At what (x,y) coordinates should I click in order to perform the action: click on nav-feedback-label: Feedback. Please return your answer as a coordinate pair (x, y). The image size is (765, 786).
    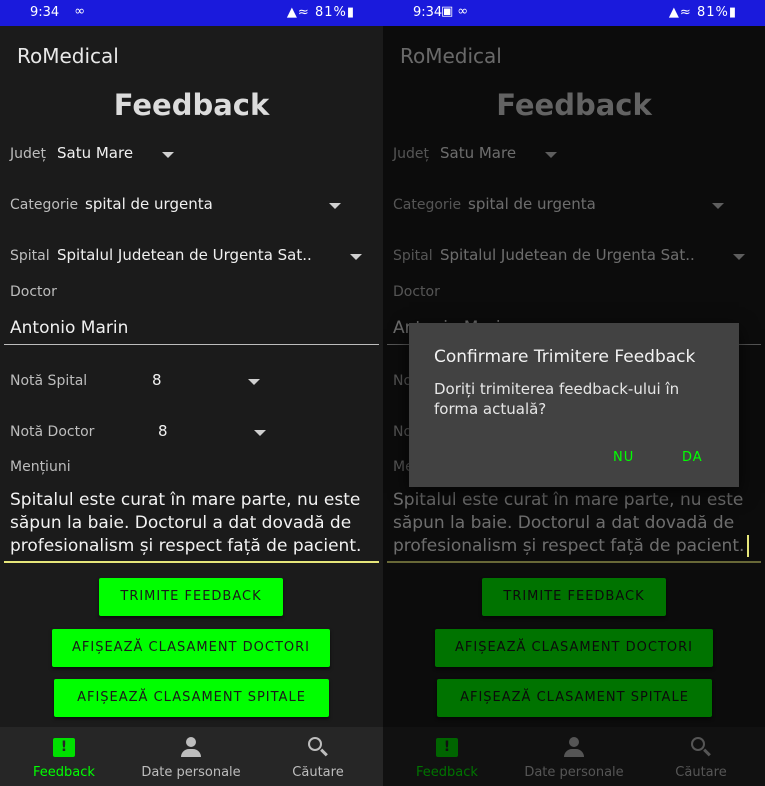
    Looking at the image, I should click on (64, 772).